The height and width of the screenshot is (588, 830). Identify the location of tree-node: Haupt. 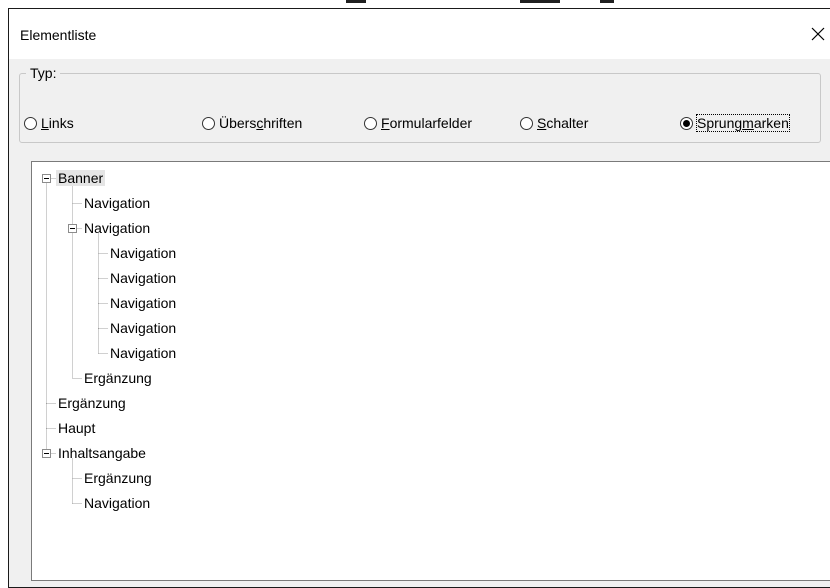
(76, 428).